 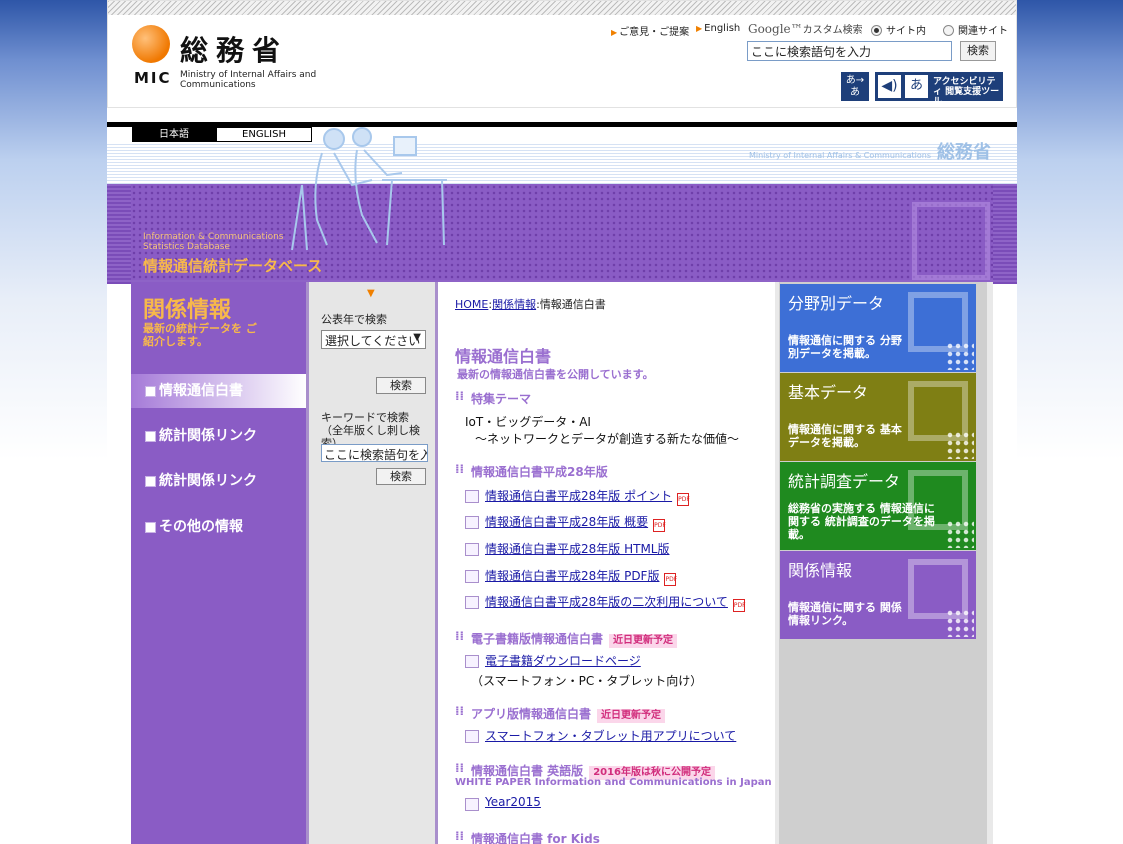 I want to click on card-text: 情報通信に関する 分野別データを掲載。, so click(x=845, y=347).